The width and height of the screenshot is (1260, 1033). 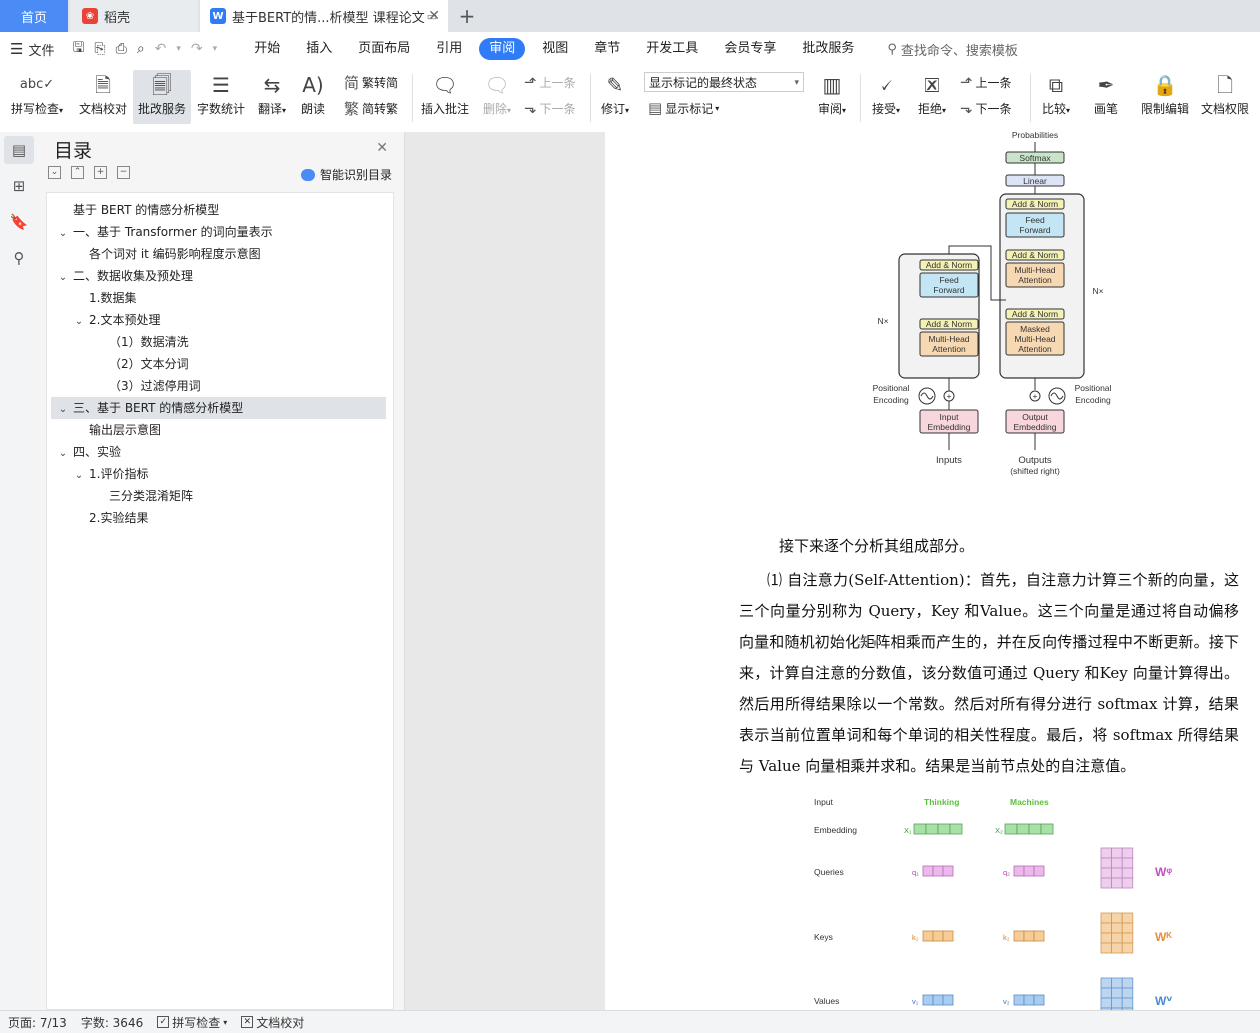 What do you see at coordinates (932, 97) in the screenshot?
I see `reject-button: 🗷 拒绝▾` at bounding box center [932, 97].